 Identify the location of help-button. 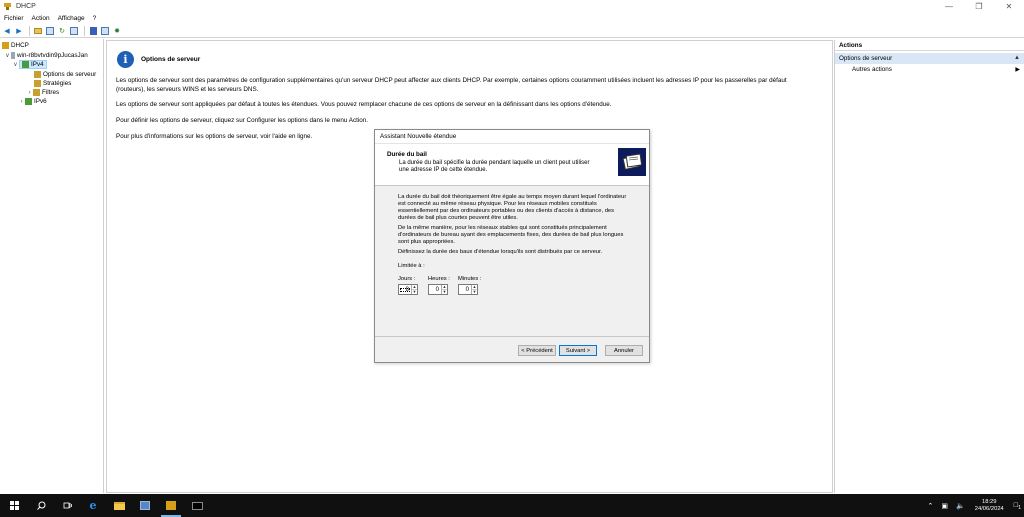
(93, 31).